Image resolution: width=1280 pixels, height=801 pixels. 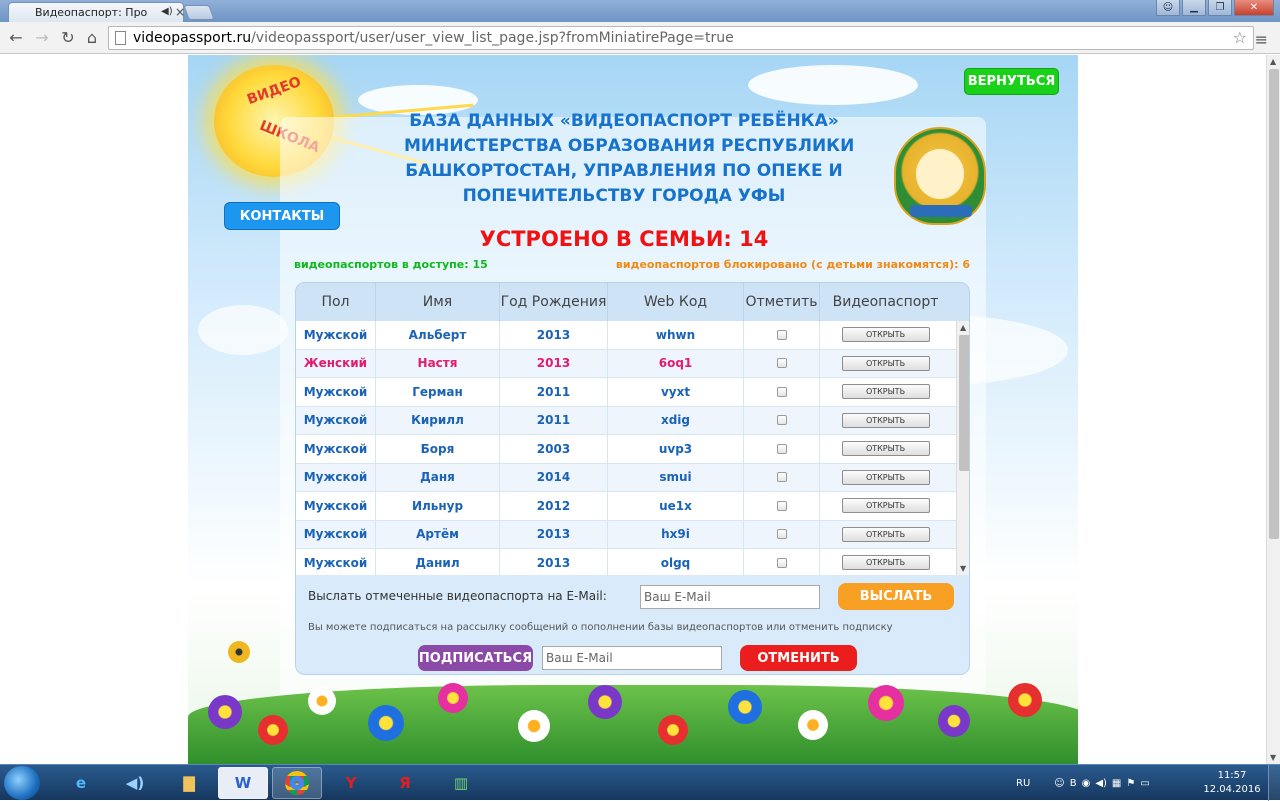 I want to click on language-indicator: RU, so click(x=1023, y=783).